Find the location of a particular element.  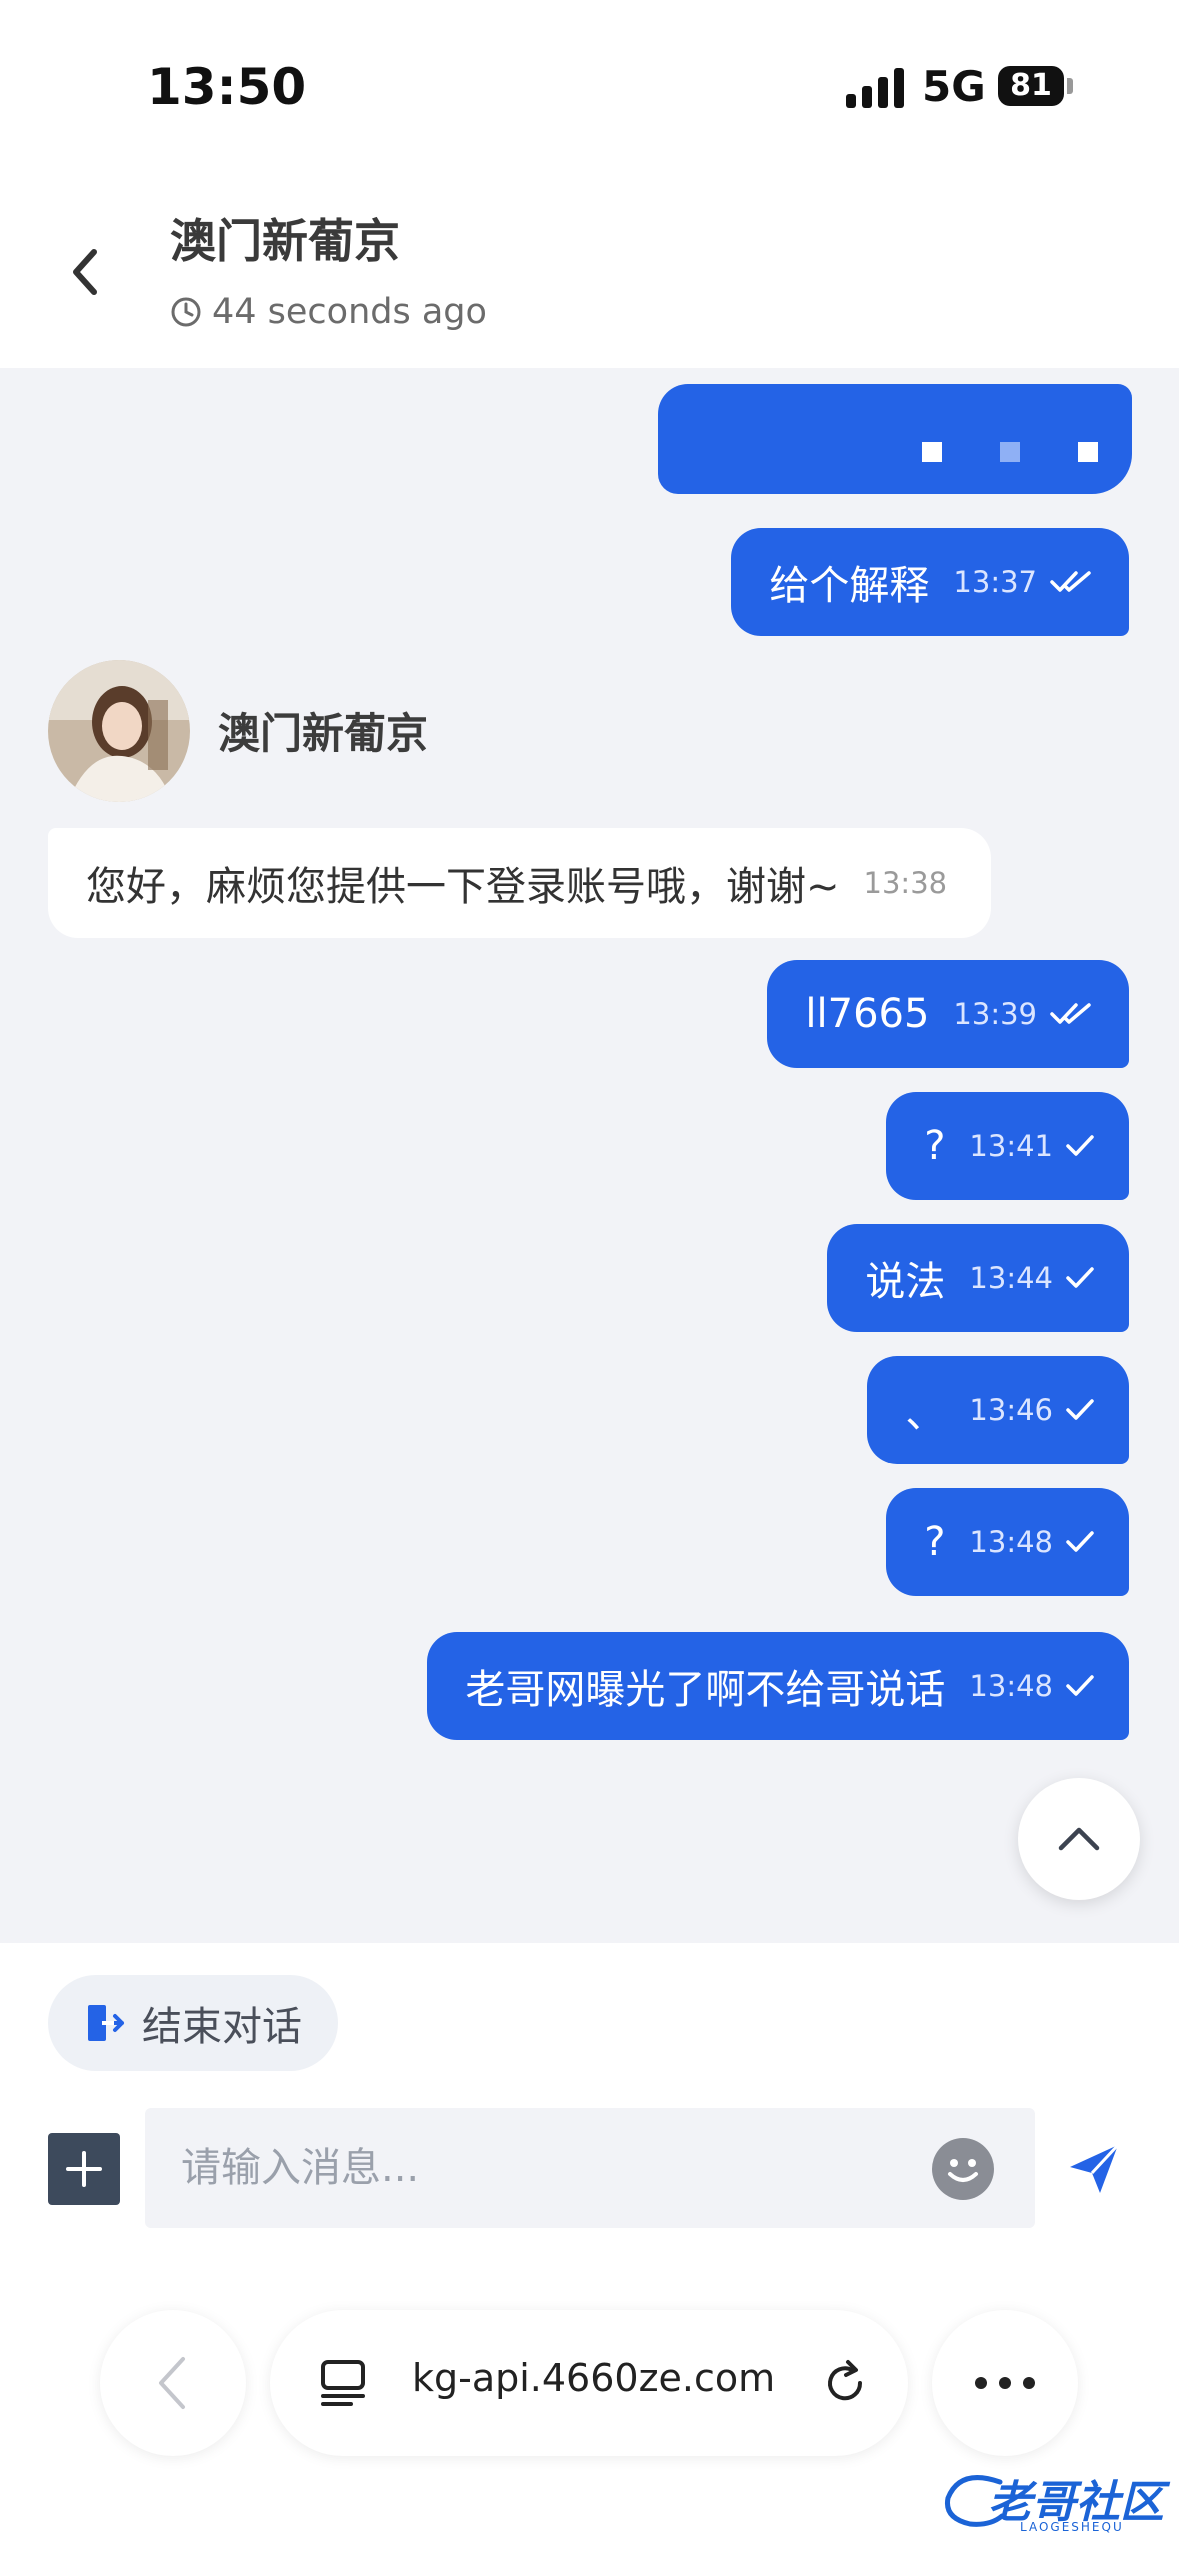

back-button is located at coordinates (86, 272).